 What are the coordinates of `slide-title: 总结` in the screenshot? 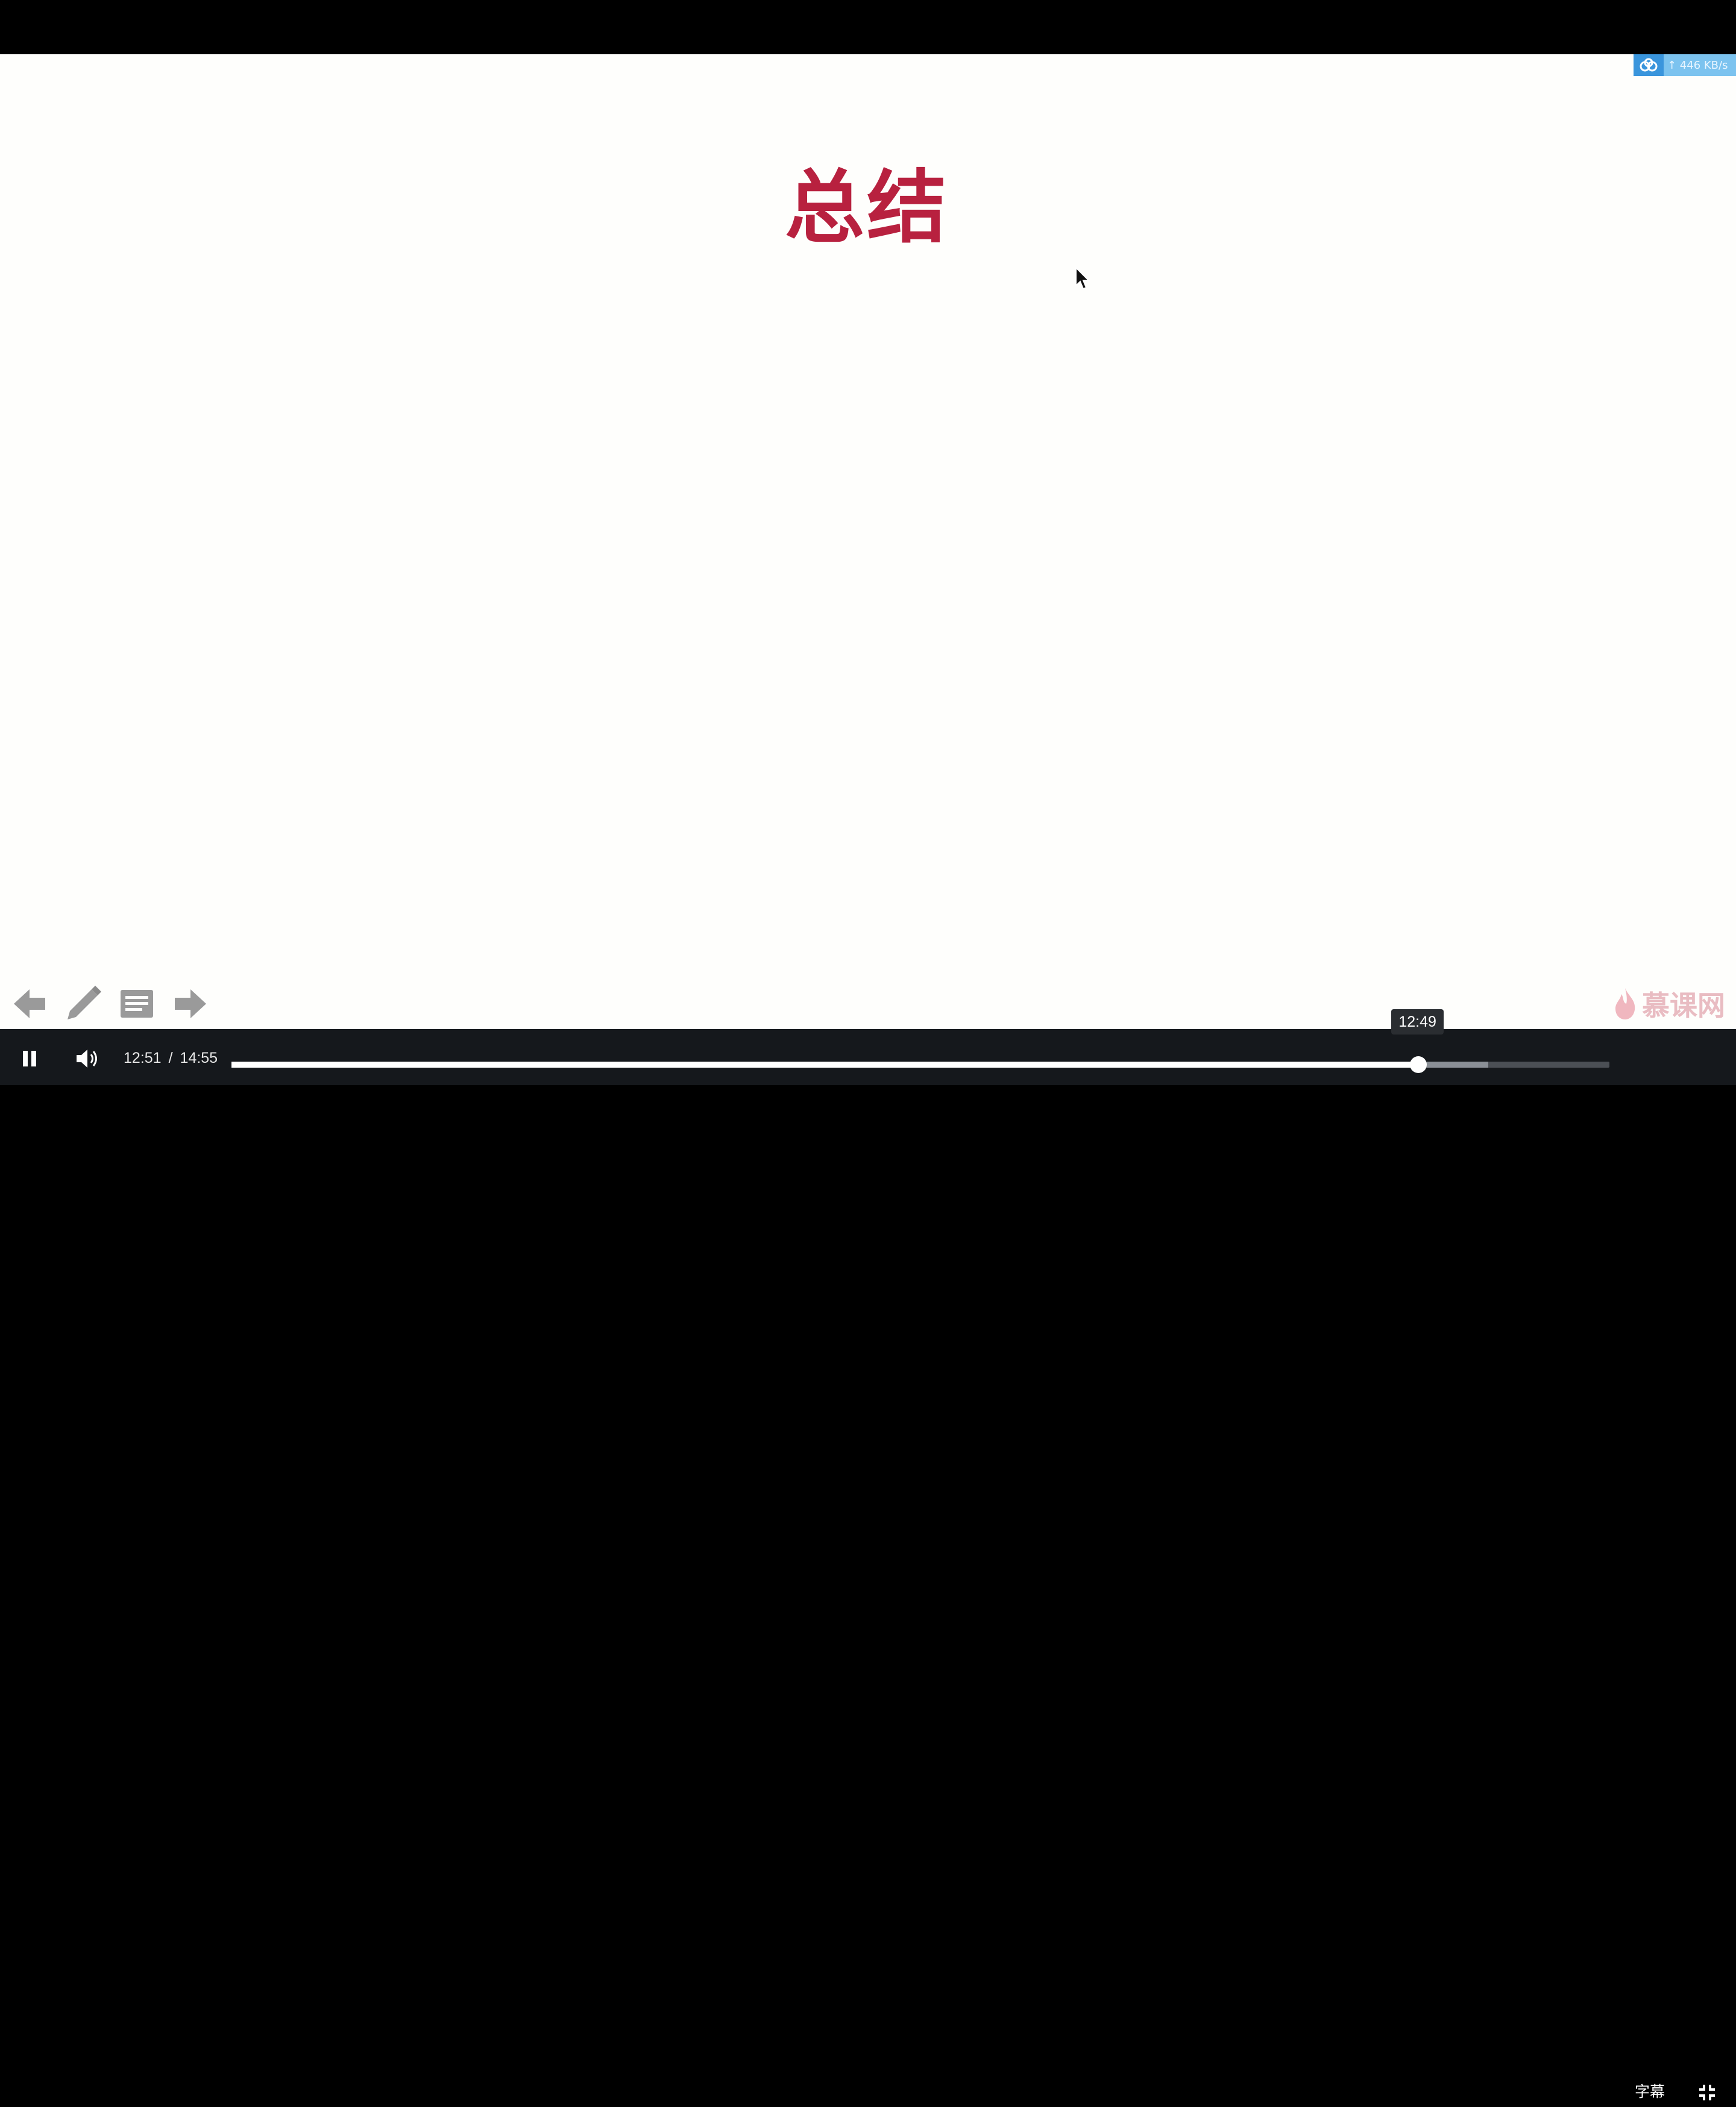 It's located at (867, 208).